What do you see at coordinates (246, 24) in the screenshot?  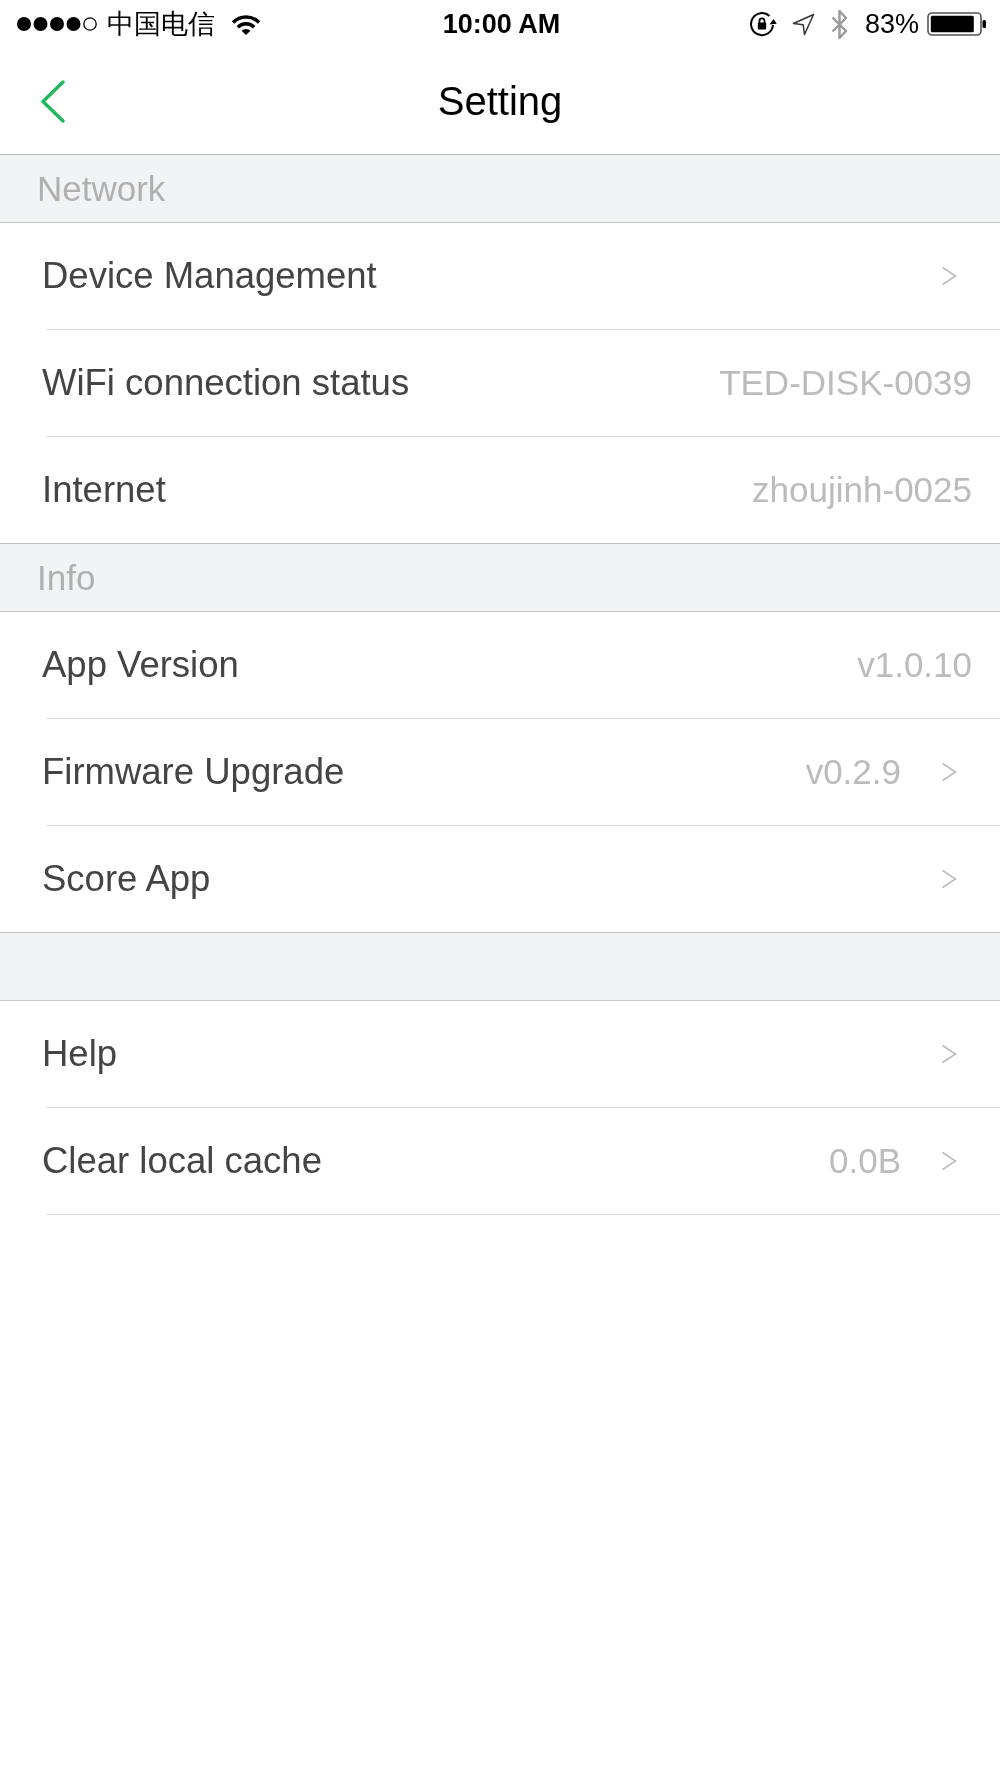 I see `wifi-icon` at bounding box center [246, 24].